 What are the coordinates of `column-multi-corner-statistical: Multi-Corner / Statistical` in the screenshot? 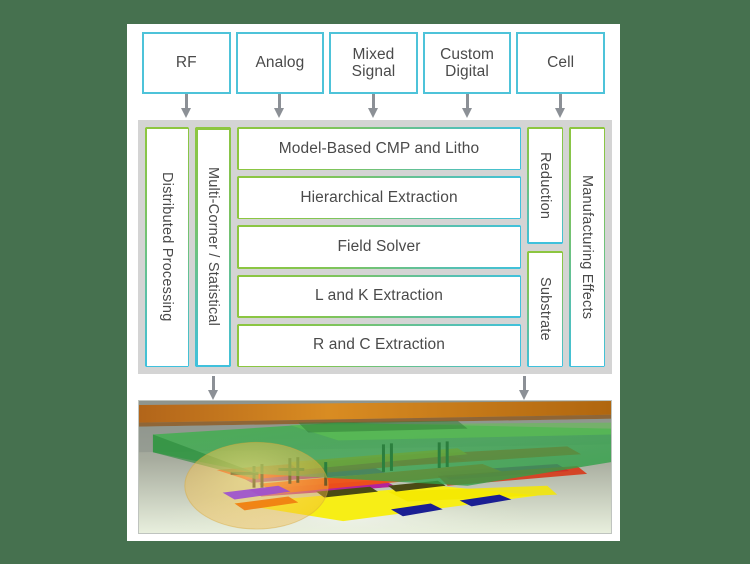 It's located at (213, 247).